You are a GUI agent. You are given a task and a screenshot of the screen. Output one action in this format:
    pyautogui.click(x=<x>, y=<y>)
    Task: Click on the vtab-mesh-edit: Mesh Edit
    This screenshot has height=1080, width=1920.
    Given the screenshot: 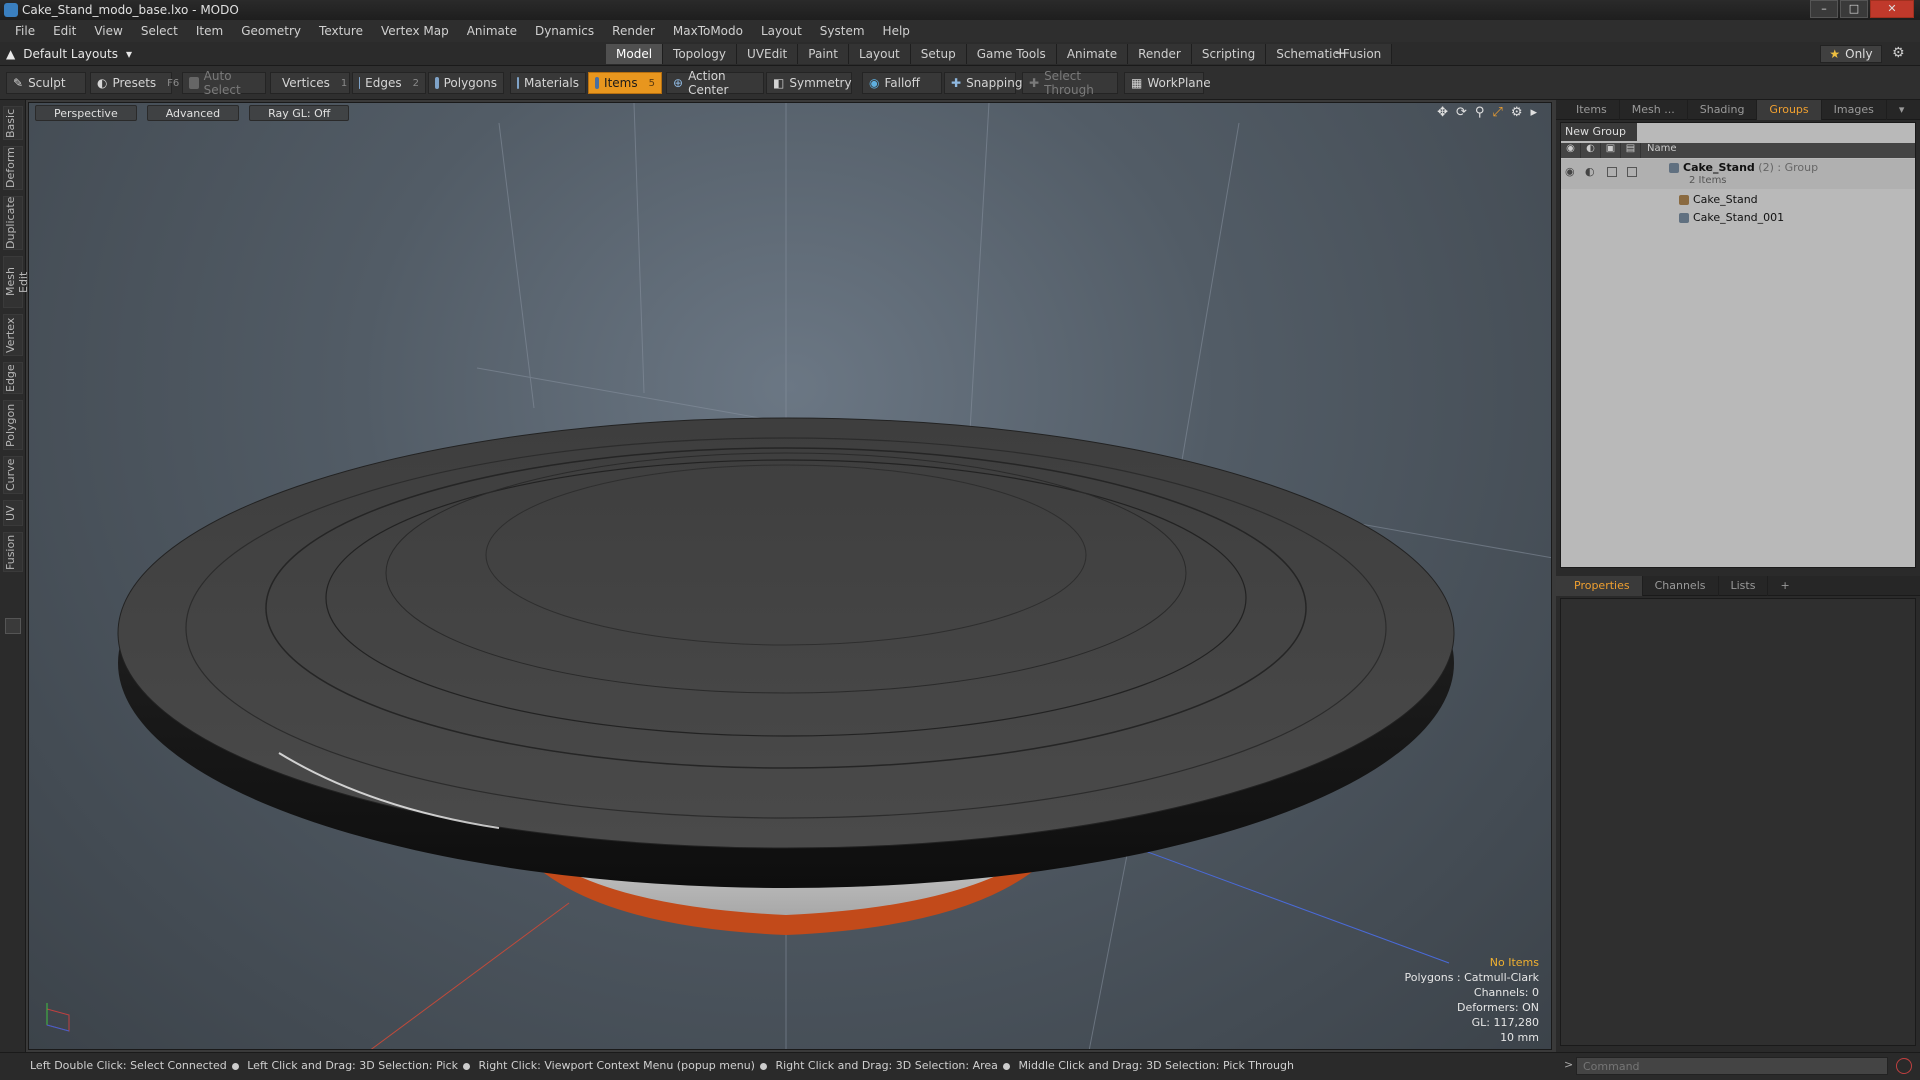 What is the action you would take?
    pyautogui.click(x=16, y=282)
    